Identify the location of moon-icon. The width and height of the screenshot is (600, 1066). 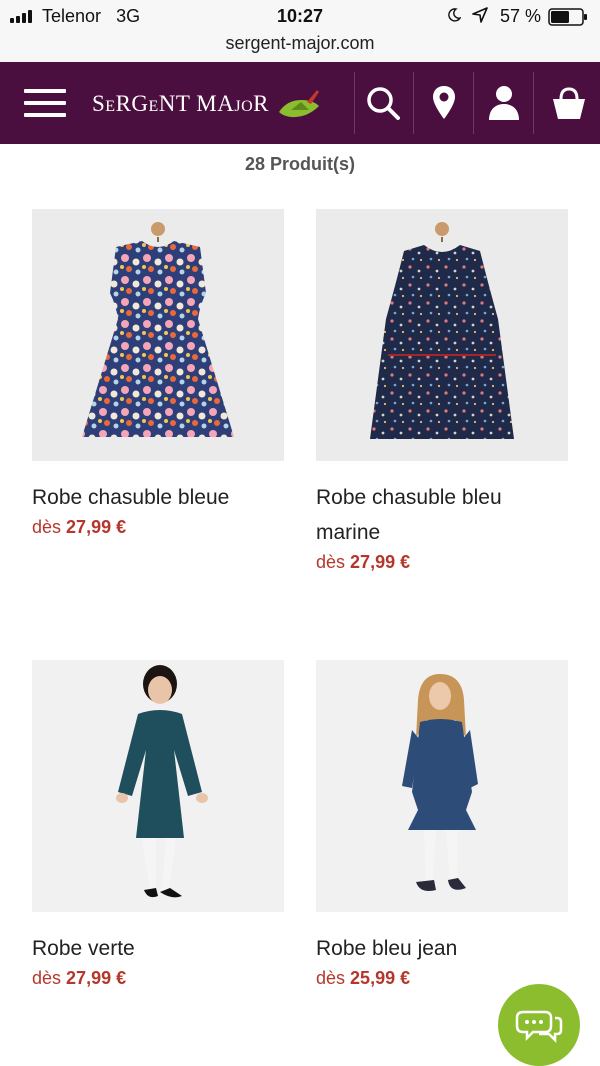
(454, 15).